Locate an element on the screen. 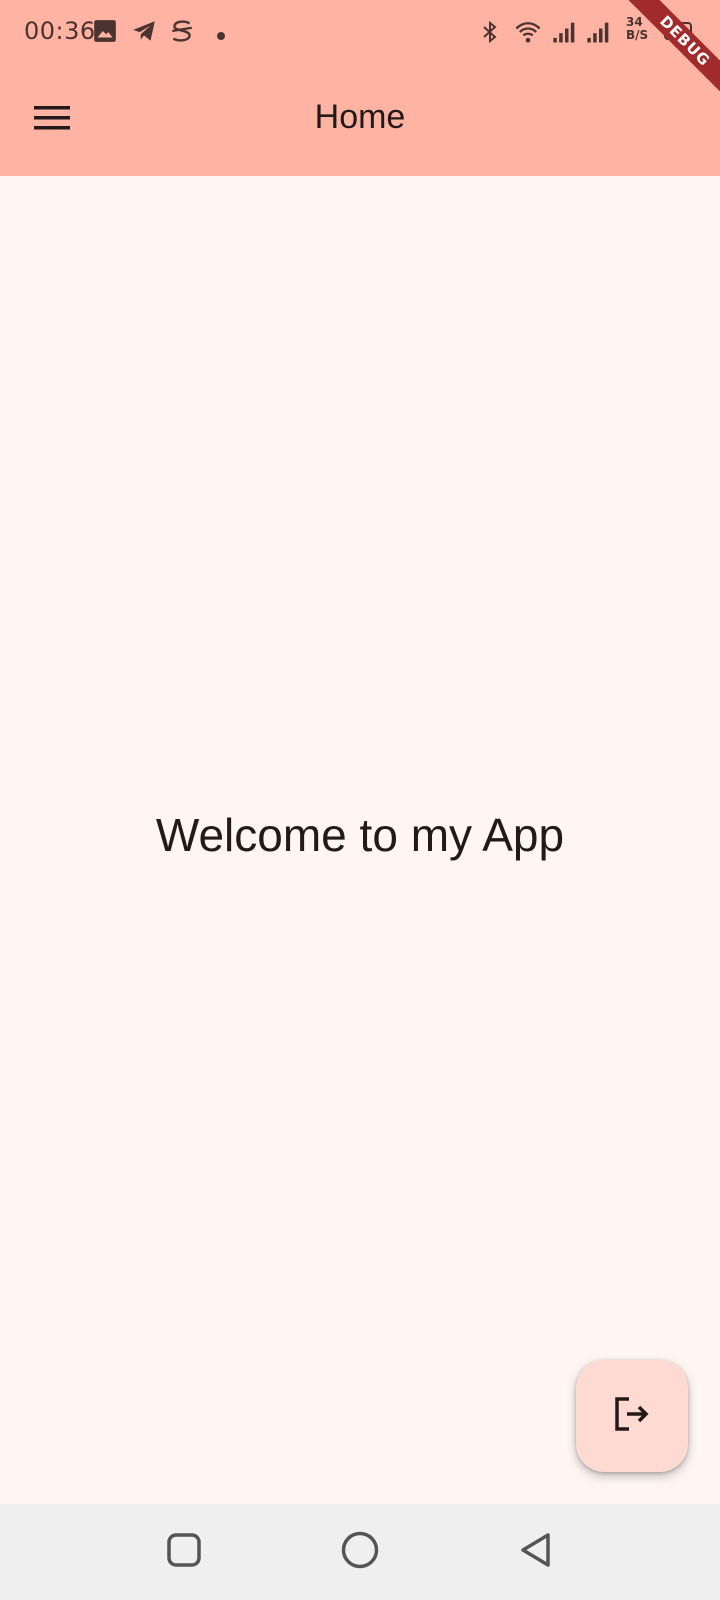  signal-icon is located at coordinates (565, 34).